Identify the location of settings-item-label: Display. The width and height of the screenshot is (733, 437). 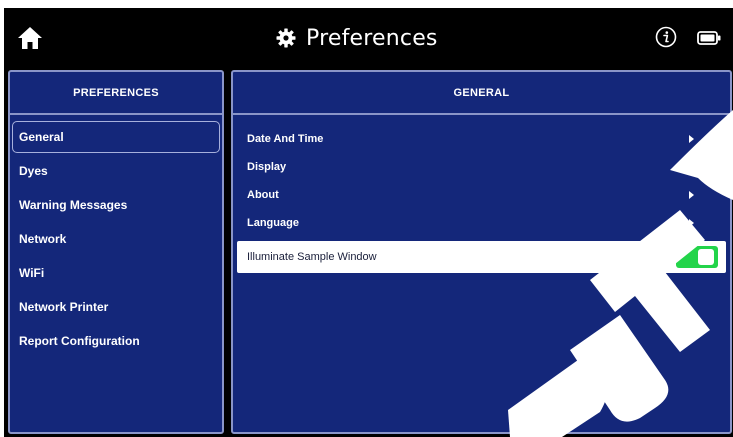
(267, 167).